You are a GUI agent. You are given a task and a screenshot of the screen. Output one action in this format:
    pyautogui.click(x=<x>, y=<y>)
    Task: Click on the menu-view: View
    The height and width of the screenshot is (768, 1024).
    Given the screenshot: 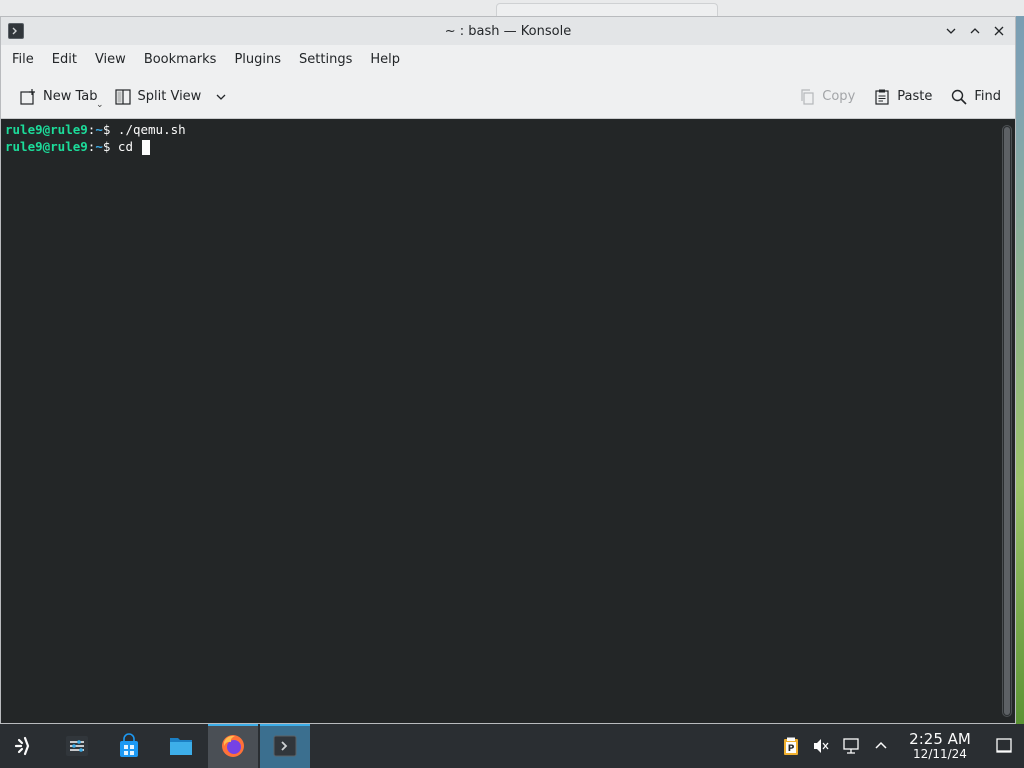 What is the action you would take?
    pyautogui.click(x=110, y=60)
    